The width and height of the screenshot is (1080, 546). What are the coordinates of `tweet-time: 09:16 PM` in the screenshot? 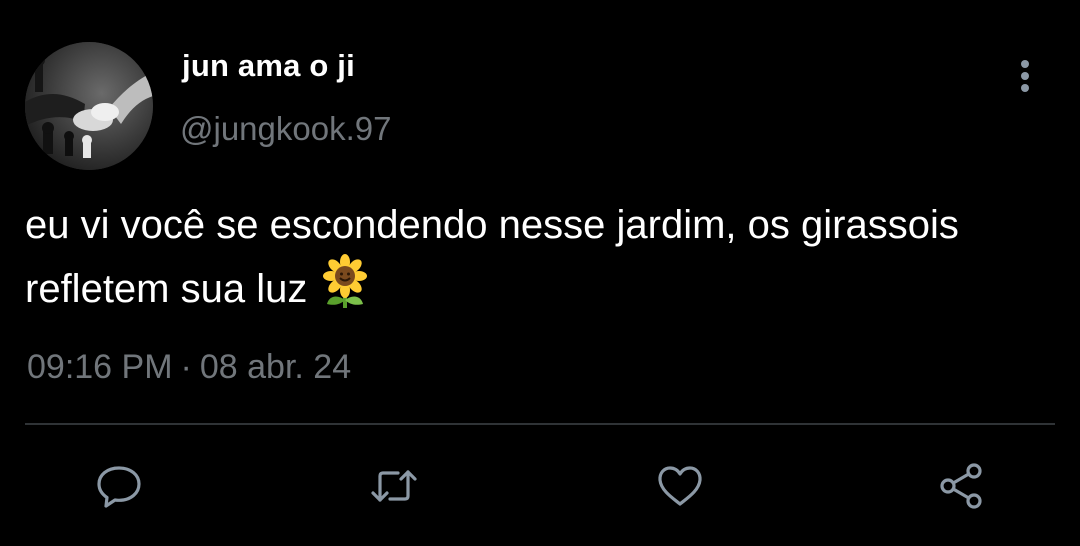 It's located at (100, 367).